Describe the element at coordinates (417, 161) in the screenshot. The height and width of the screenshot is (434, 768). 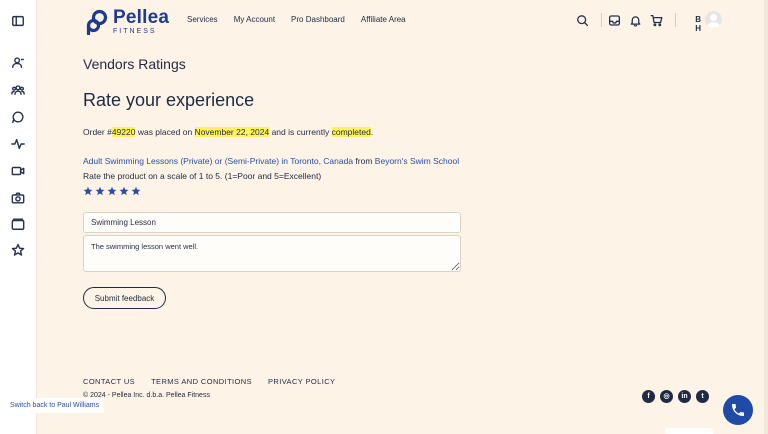
I see `vendor-link: Beyorn's Swim School` at that location.